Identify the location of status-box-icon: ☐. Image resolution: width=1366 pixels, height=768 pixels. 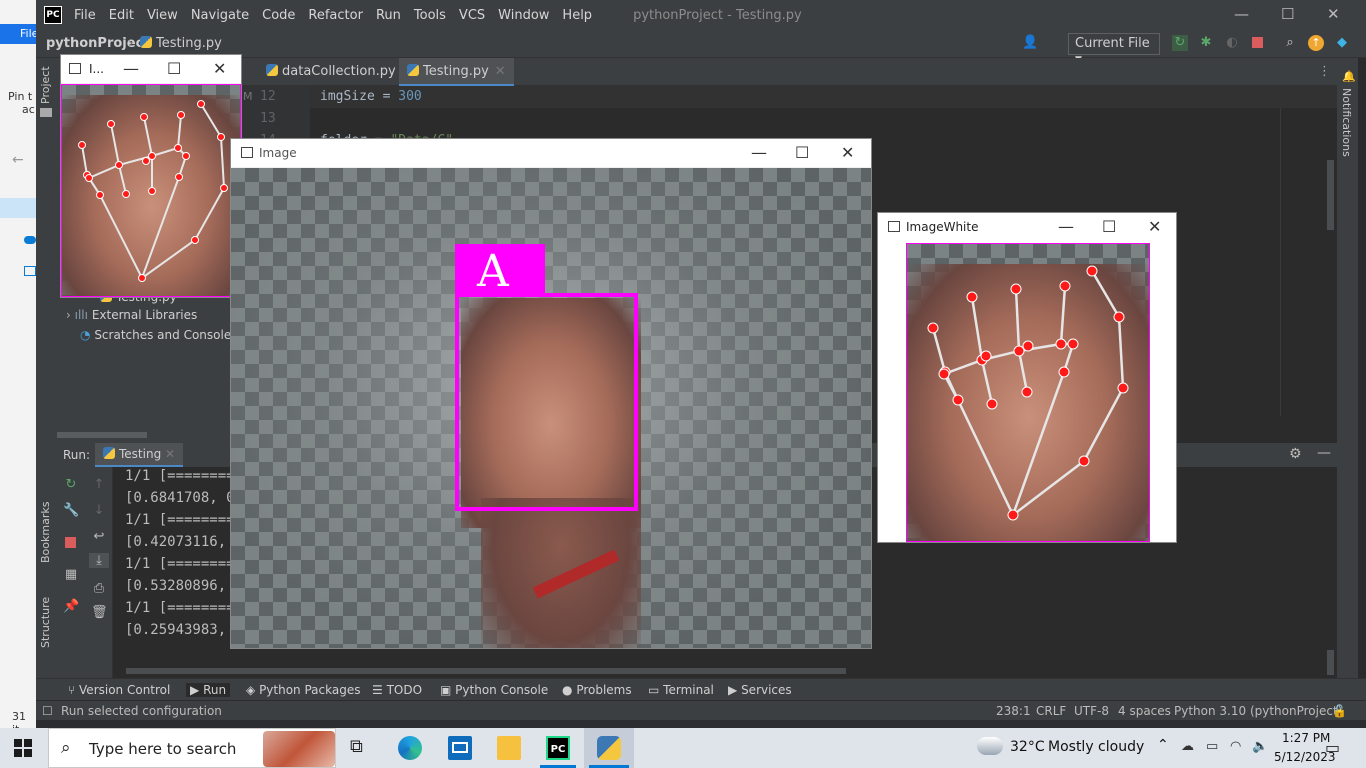
(47, 711).